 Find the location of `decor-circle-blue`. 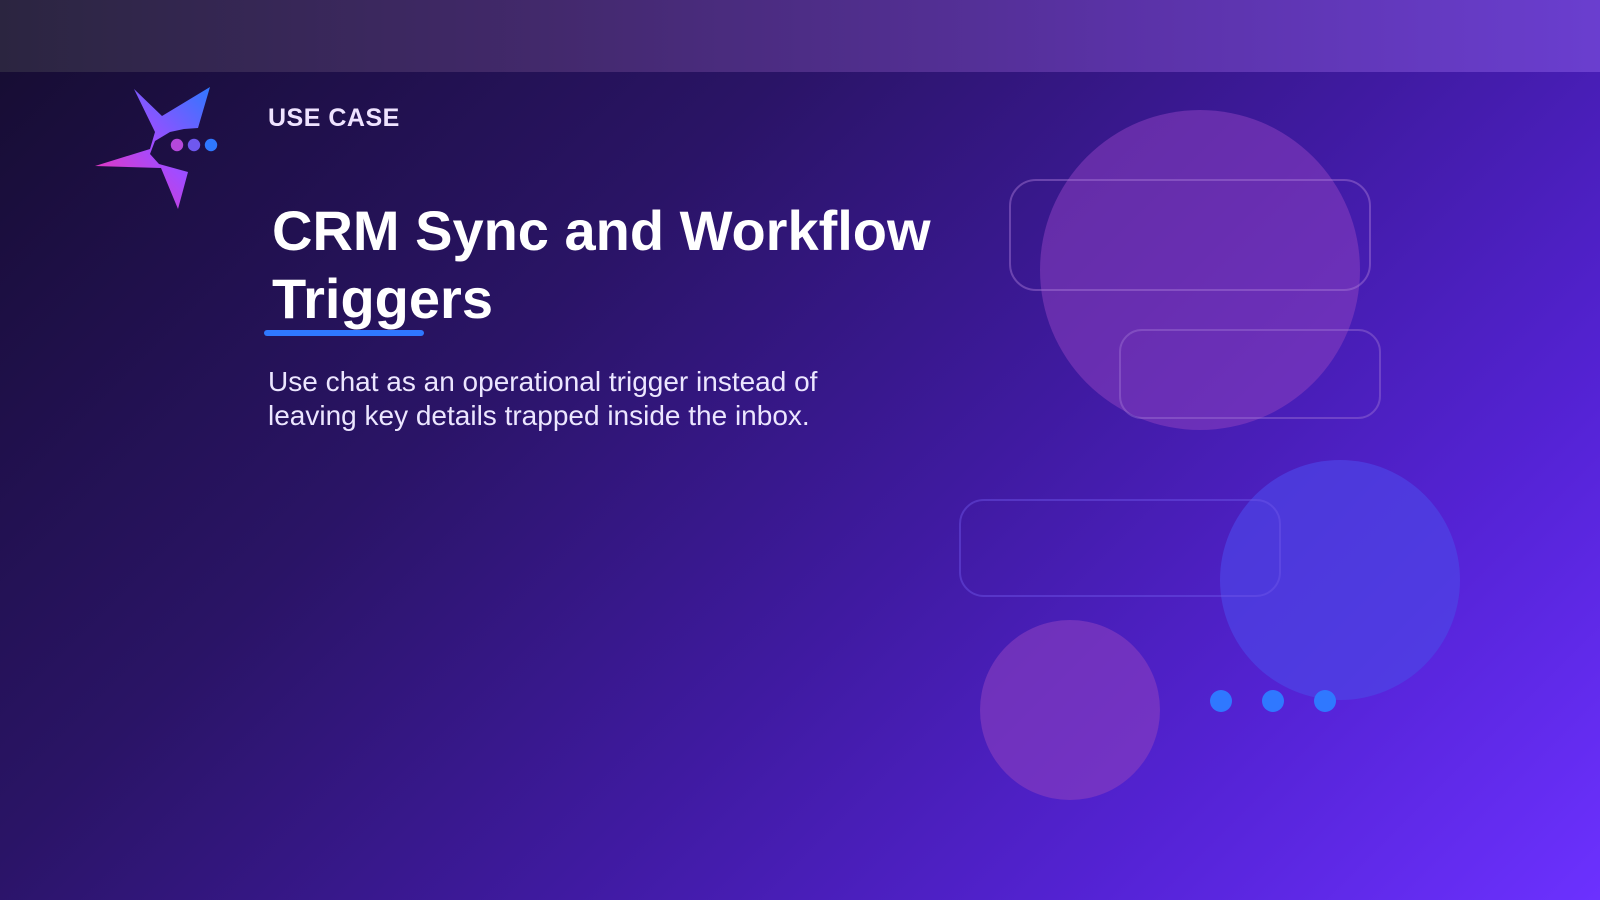

decor-circle-blue is located at coordinates (1340, 580).